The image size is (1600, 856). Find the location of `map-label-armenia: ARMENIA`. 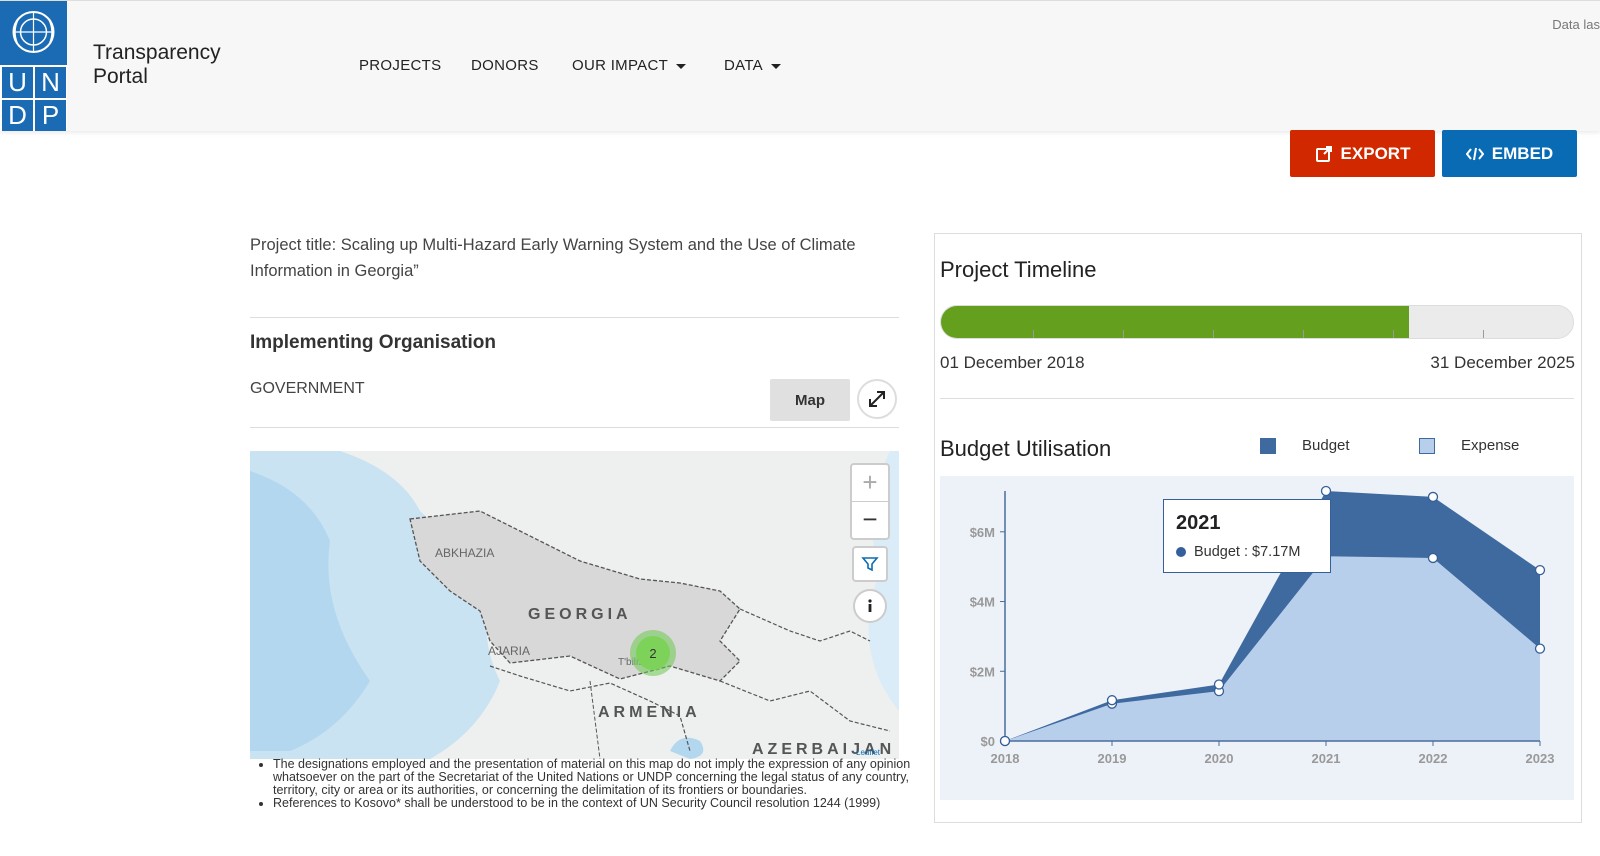

map-label-armenia: ARMENIA is located at coordinates (649, 712).